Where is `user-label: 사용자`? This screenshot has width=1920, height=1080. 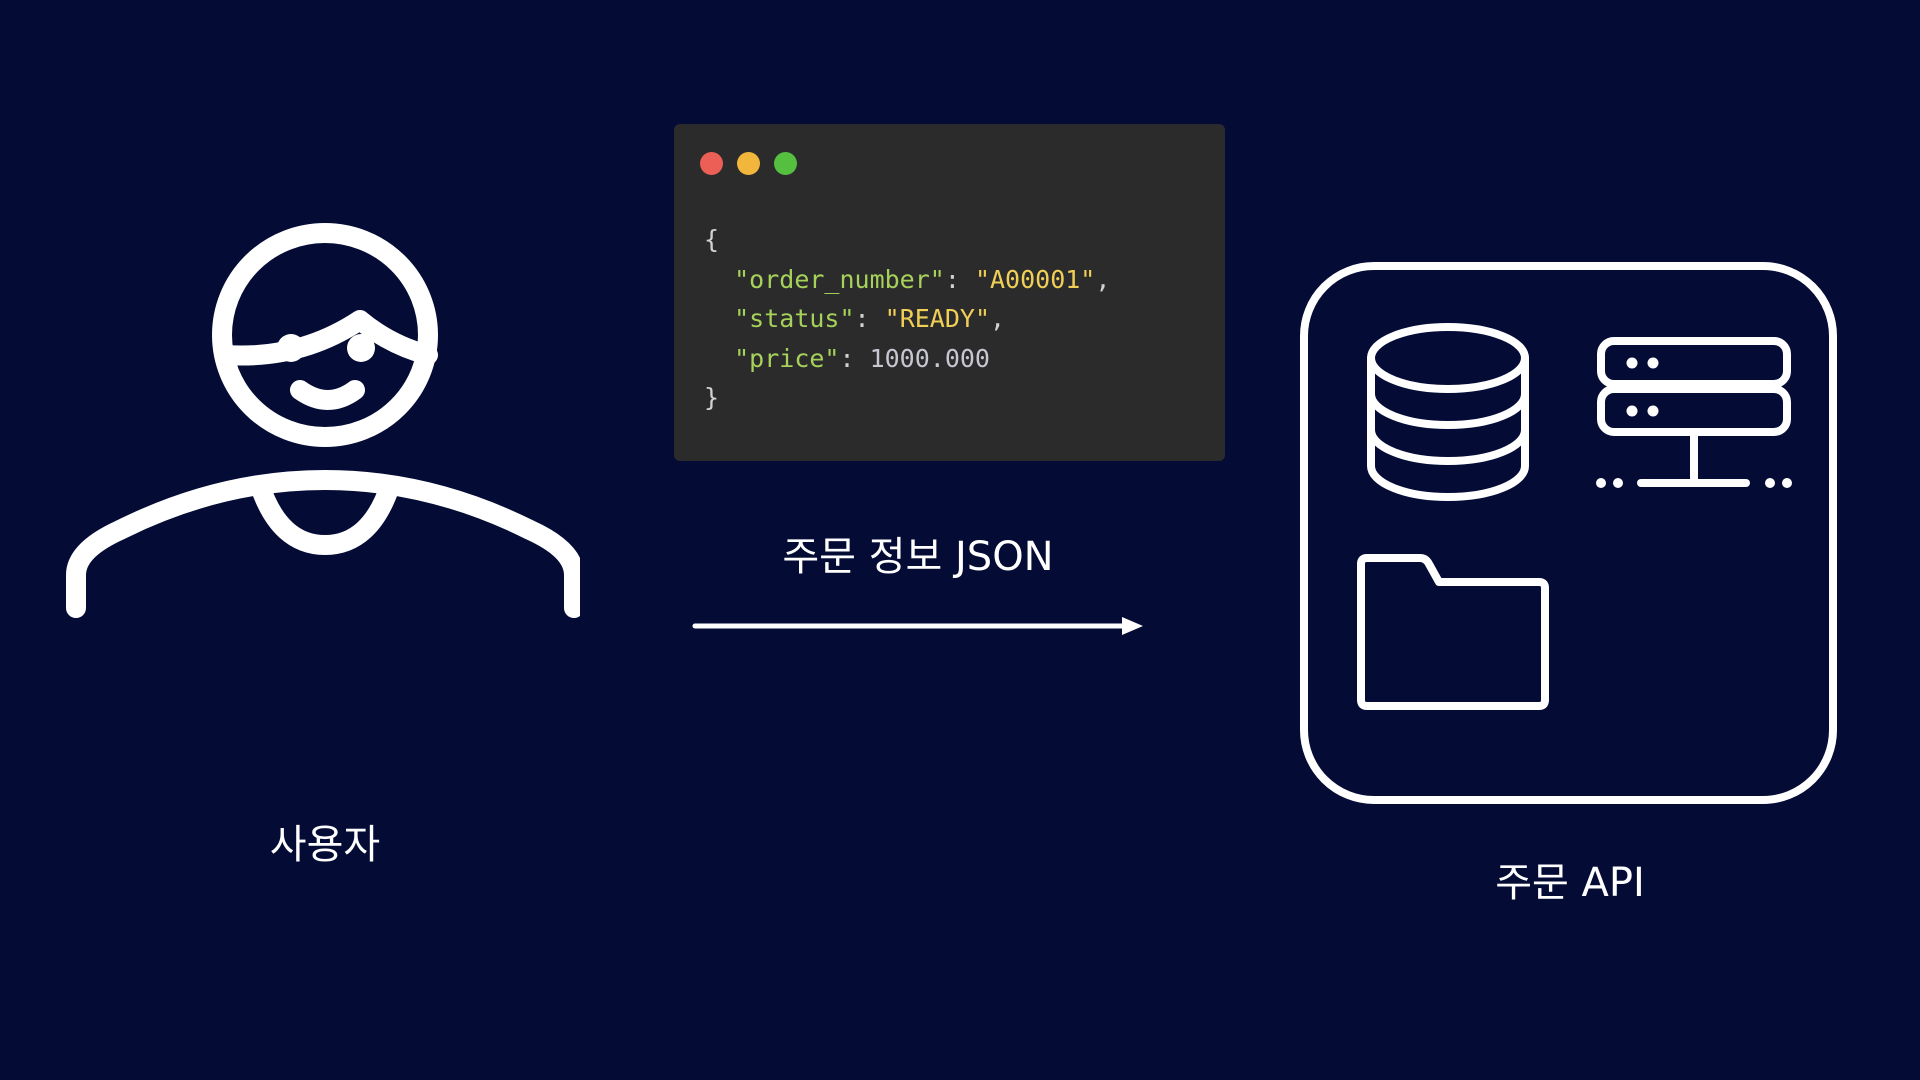 user-label: 사용자 is located at coordinates (325, 845).